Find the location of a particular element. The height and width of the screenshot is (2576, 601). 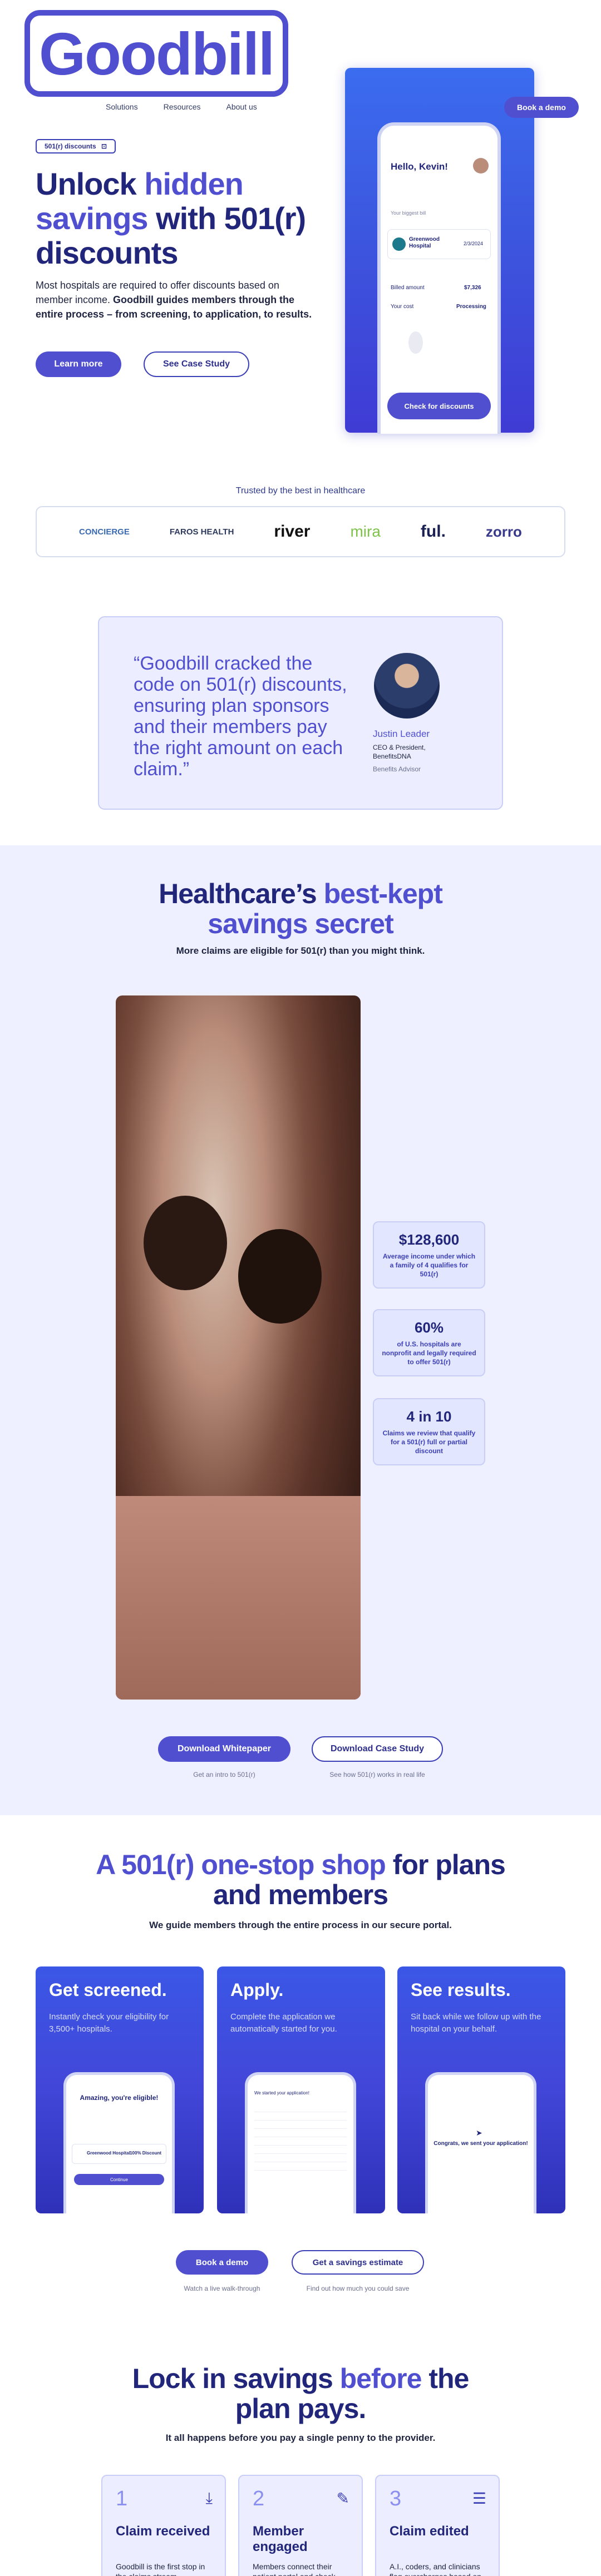

card-phone: ➤ Congrats, we sent your application! is located at coordinates (480, 2142).